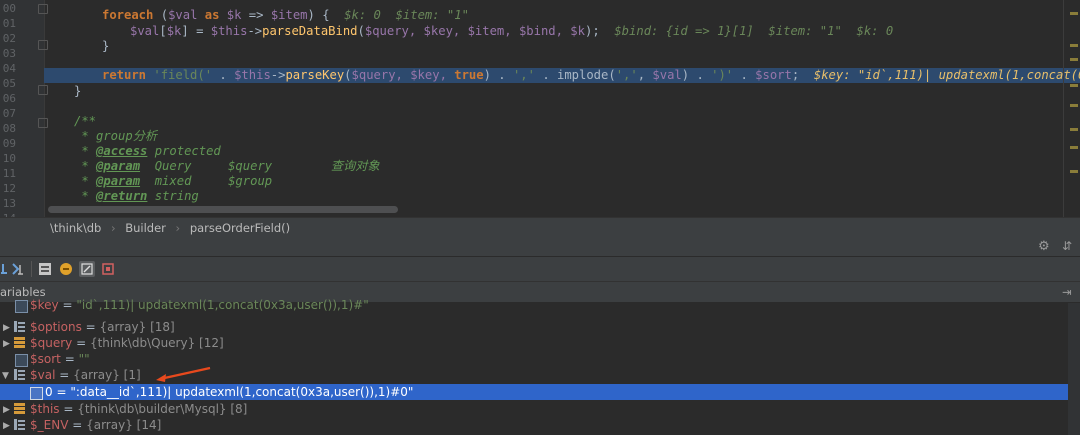  I want to click on variable-name: 0, so click(49, 392).